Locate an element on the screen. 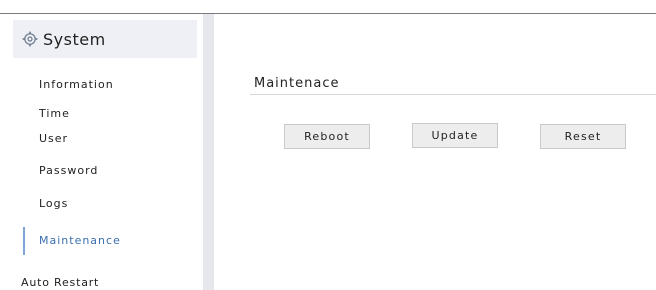  sidebar-header-system: System is located at coordinates (105, 39).